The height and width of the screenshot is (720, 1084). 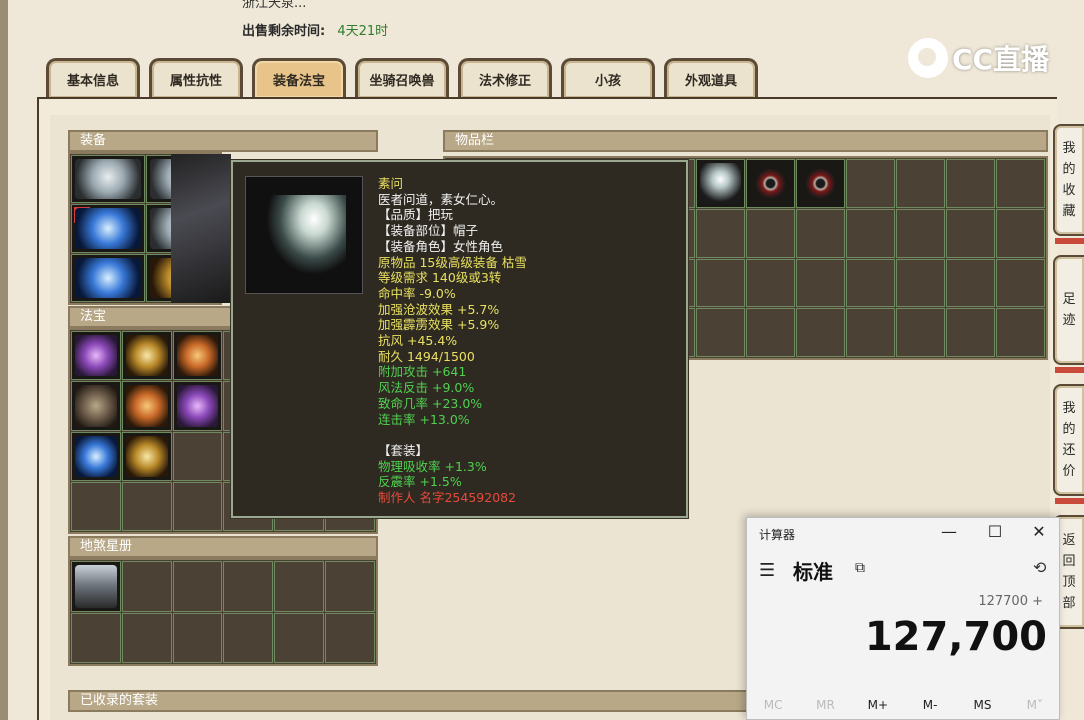 What do you see at coordinates (1069, 310) in the screenshot?
I see `side-button-label: 足迹` at bounding box center [1069, 310].